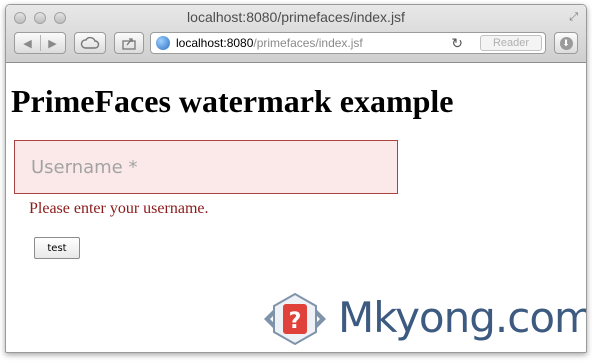 Image resolution: width=593 pixels, height=362 pixels. I want to click on back-forward-group: ◀ ▶, so click(40, 43).